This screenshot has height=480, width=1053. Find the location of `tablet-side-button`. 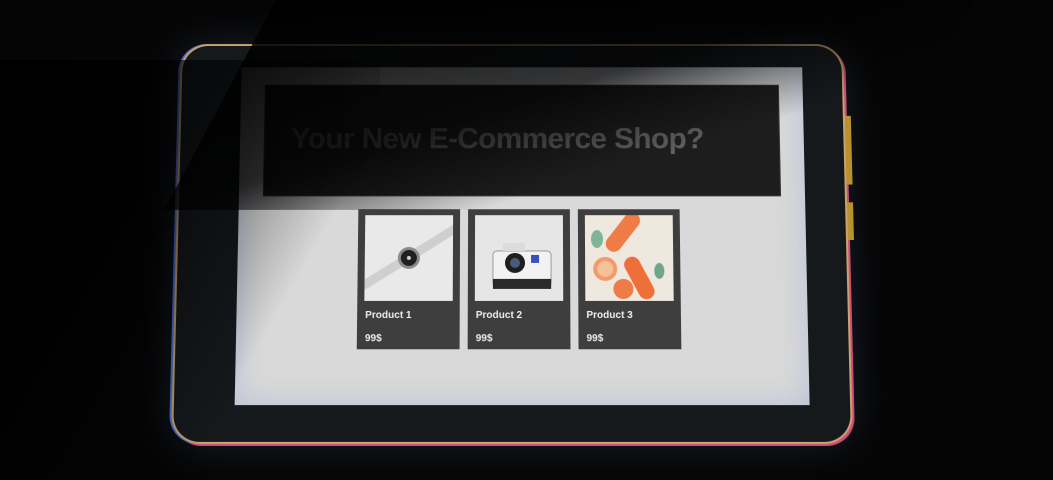

tablet-side-button is located at coordinates (848, 150).